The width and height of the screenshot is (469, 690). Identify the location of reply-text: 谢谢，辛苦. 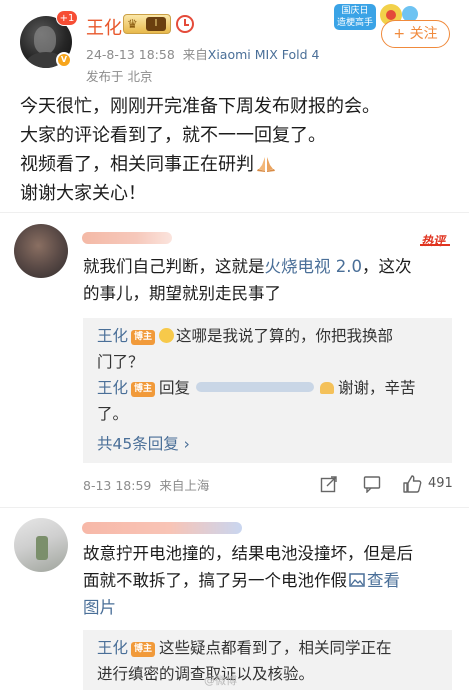
(377, 388).